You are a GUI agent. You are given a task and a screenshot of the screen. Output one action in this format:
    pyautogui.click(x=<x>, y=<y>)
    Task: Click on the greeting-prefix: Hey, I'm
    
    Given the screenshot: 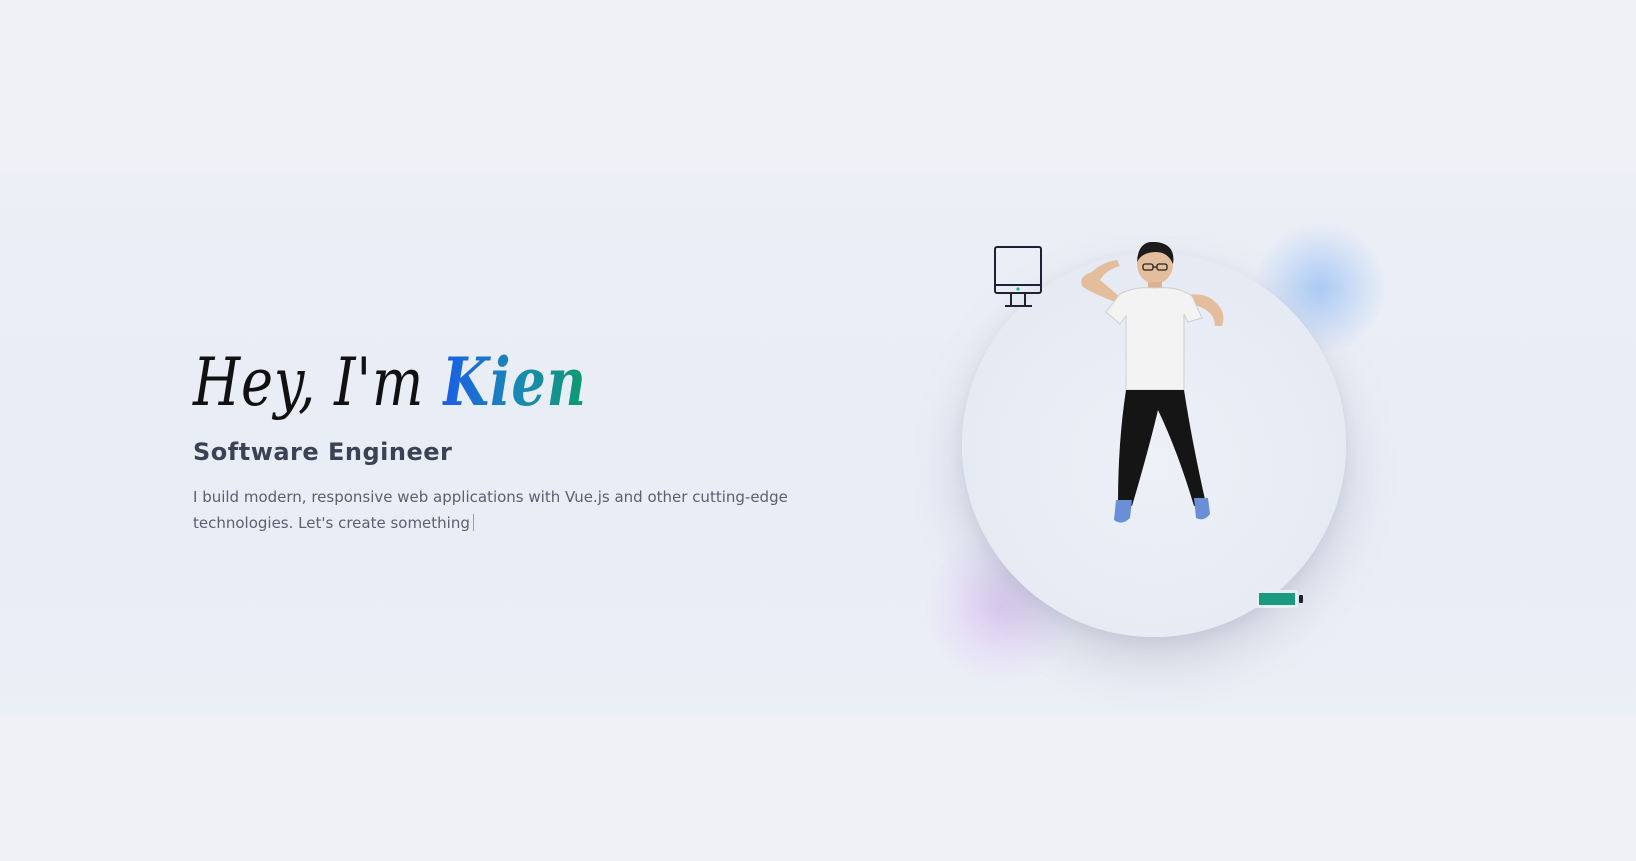 What is the action you would take?
    pyautogui.click(x=318, y=382)
    